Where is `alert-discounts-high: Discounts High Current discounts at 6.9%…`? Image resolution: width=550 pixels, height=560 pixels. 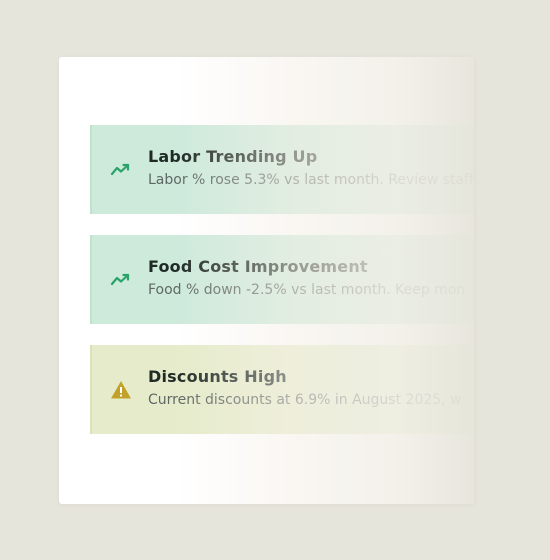 alert-discounts-high: Discounts High Current discounts at 6.9%… is located at coordinates (282, 389).